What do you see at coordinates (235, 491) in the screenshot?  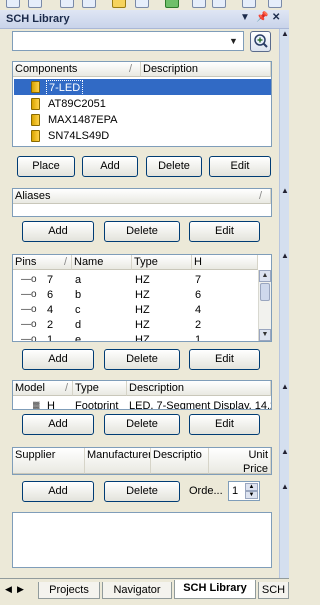 I see `order-quantity-value: 1` at bounding box center [235, 491].